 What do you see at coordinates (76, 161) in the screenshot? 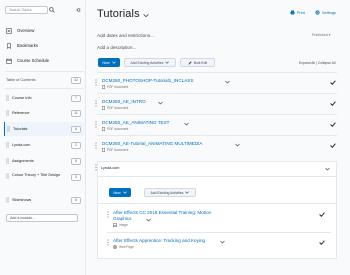
I see `module-count-badge: 5` at bounding box center [76, 161].